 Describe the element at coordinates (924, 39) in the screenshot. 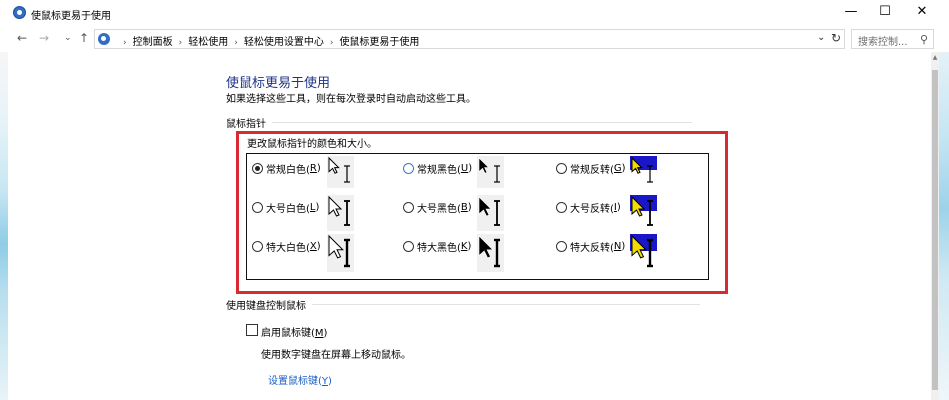

I see `search-icon: ⚲` at that location.